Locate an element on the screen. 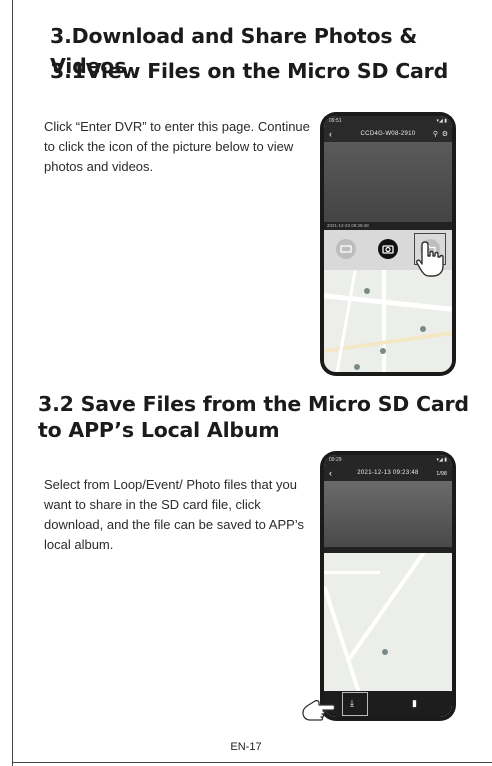 This screenshot has height=766, width=492. highlight-box is located at coordinates (355, 704).